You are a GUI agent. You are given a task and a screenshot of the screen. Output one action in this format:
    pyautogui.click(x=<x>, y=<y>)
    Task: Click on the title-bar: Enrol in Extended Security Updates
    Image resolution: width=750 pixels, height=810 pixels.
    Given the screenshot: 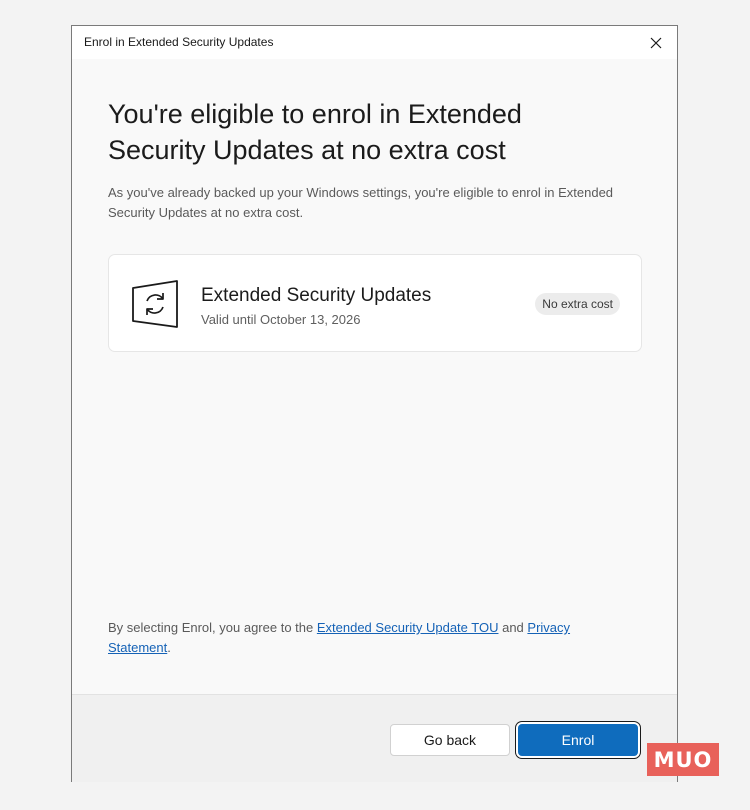 What is the action you would take?
    pyautogui.click(x=374, y=42)
    